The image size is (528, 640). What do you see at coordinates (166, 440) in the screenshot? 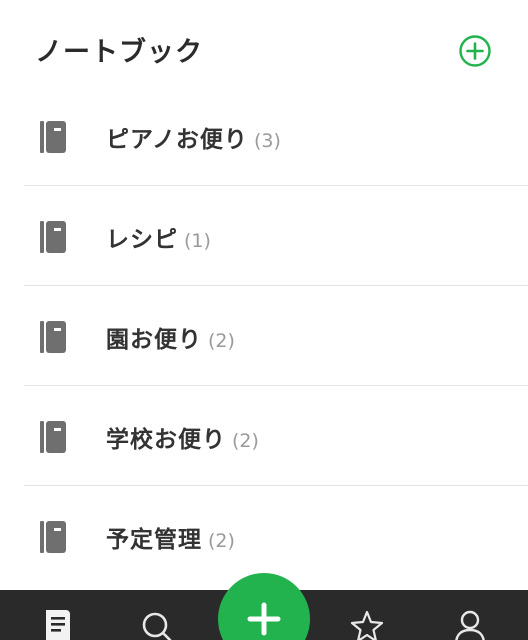
I see `notebook-name: 学校お便り` at bounding box center [166, 440].